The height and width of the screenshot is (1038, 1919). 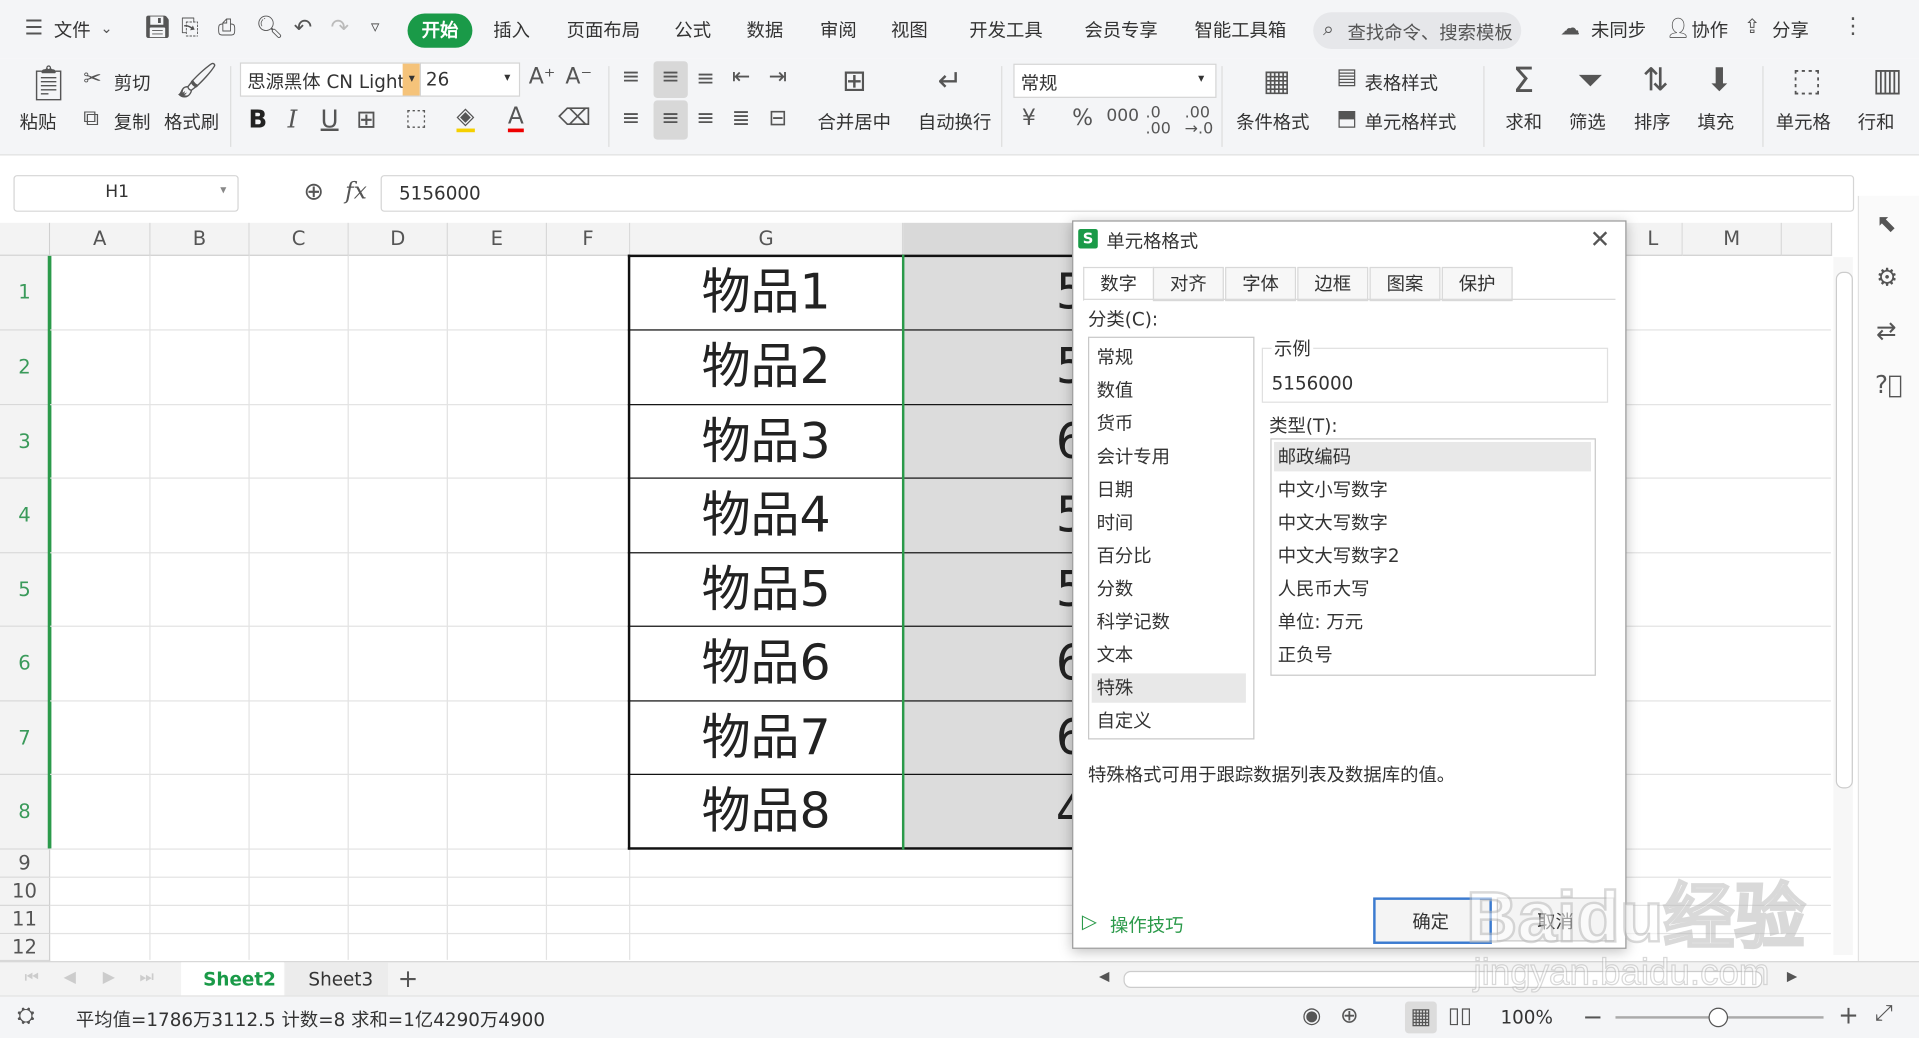 I want to click on tab-insert: 插入, so click(x=511, y=30).